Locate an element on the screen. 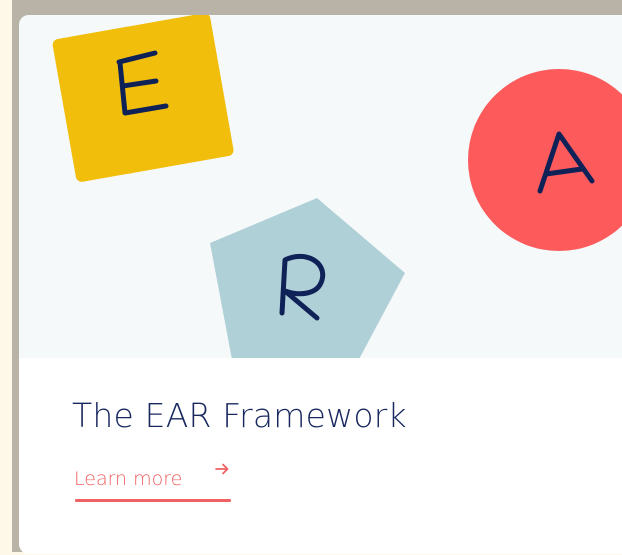 This screenshot has height=555, width=622. circle-a-shape is located at coordinates (545, 160).